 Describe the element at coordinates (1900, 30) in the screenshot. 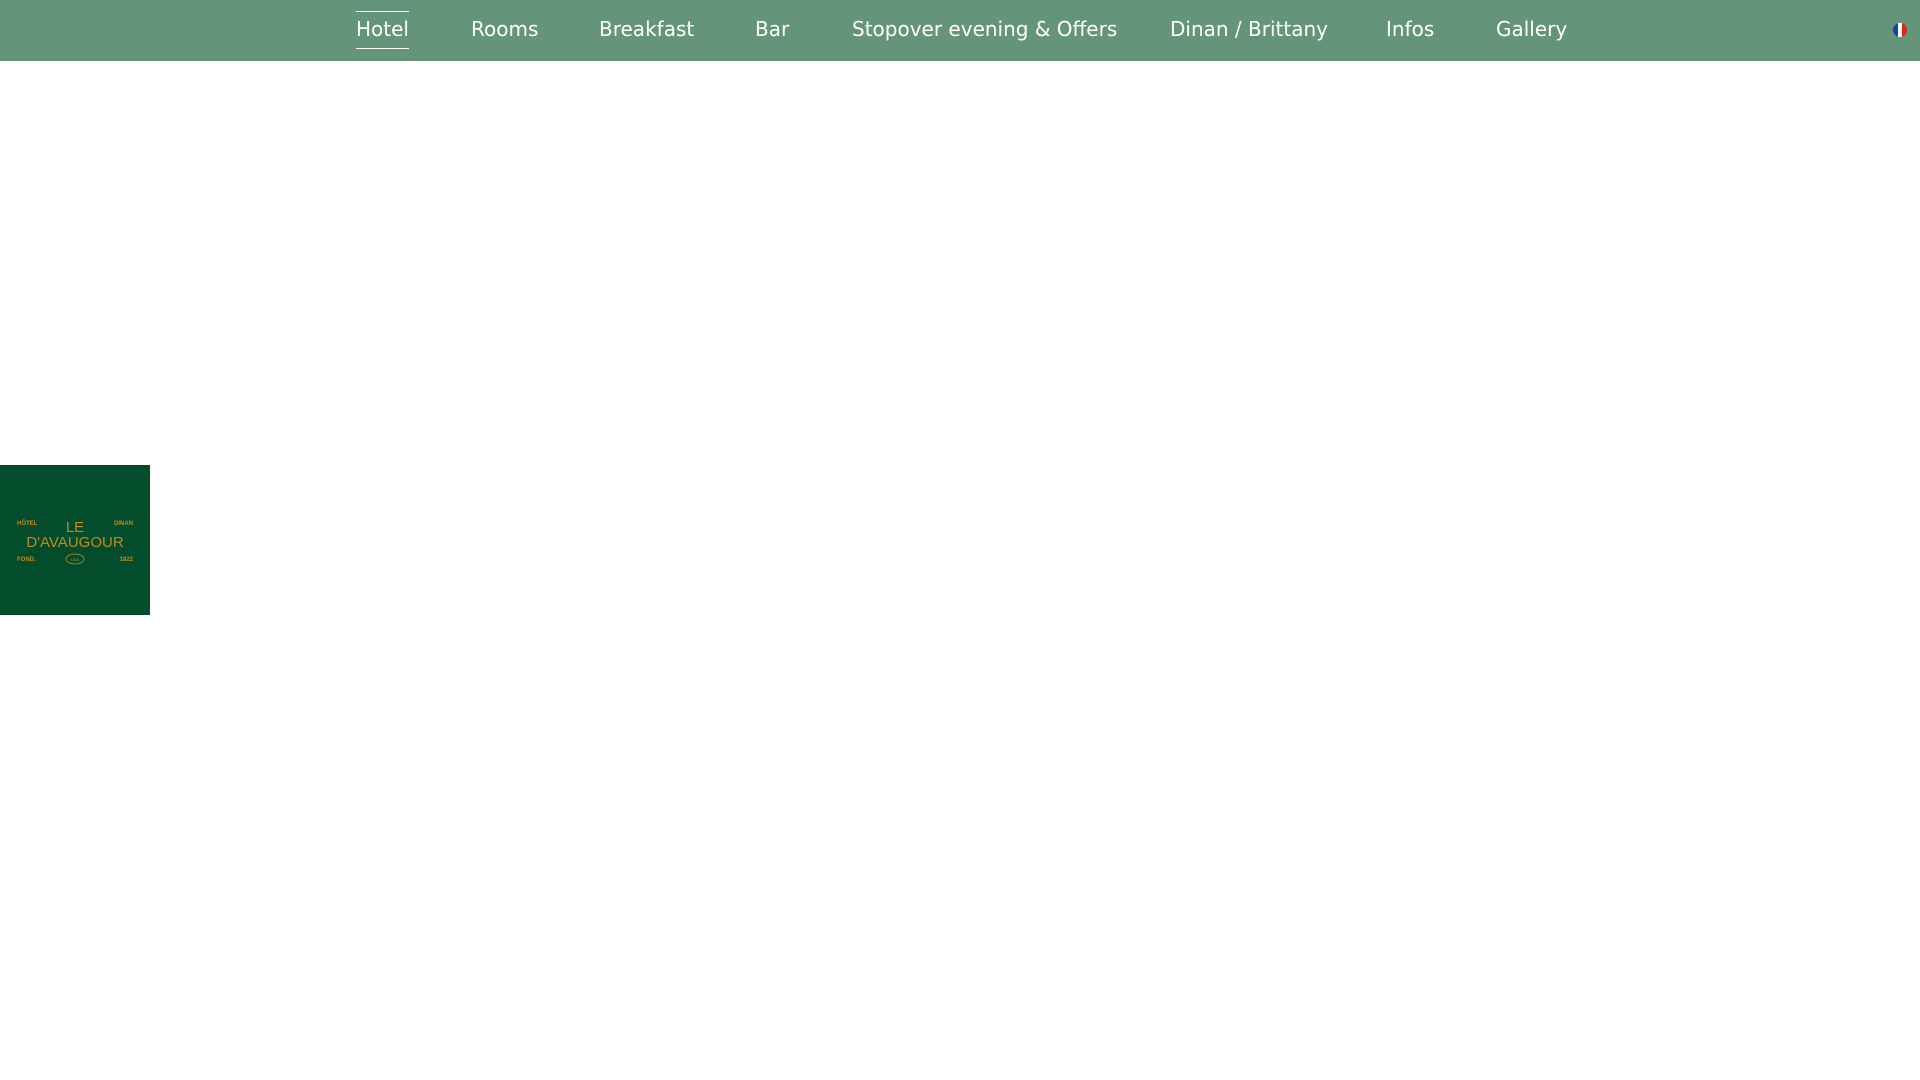

I see `french-flag-icon` at that location.